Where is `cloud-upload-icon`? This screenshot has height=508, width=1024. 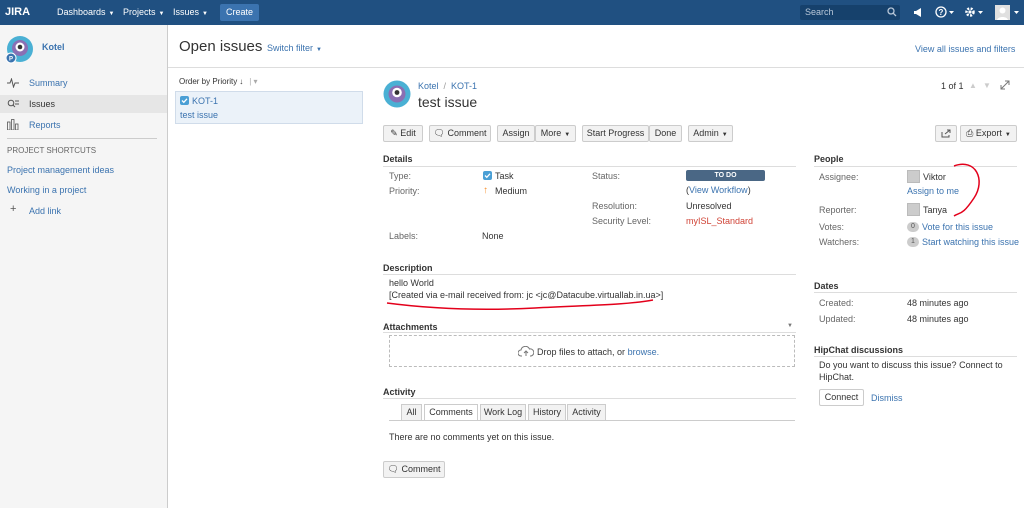
cloud-upload-icon is located at coordinates (526, 351).